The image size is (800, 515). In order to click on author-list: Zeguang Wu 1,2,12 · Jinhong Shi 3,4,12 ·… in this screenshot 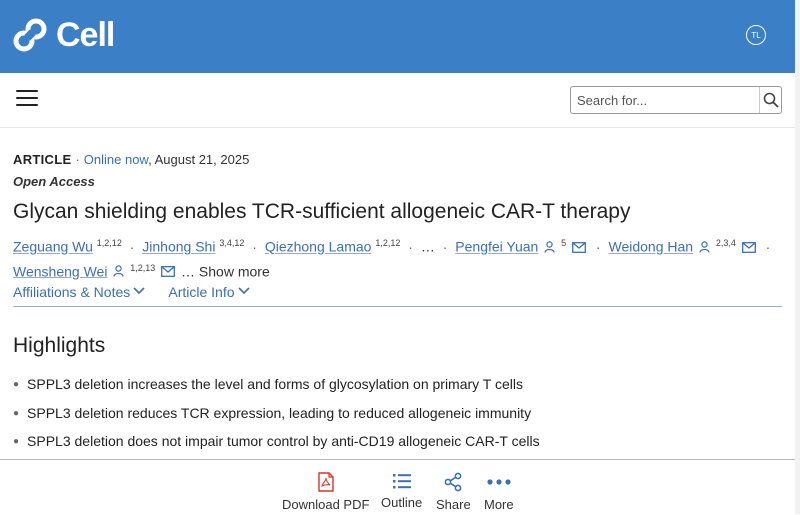, I will do `click(392, 259)`.